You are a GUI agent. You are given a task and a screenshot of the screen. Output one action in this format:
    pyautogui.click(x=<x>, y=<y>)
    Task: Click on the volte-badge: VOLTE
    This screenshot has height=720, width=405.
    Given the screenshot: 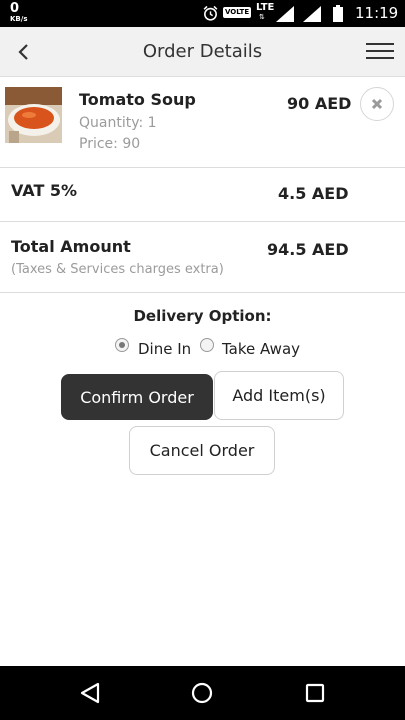 What is the action you would take?
    pyautogui.click(x=237, y=12)
    